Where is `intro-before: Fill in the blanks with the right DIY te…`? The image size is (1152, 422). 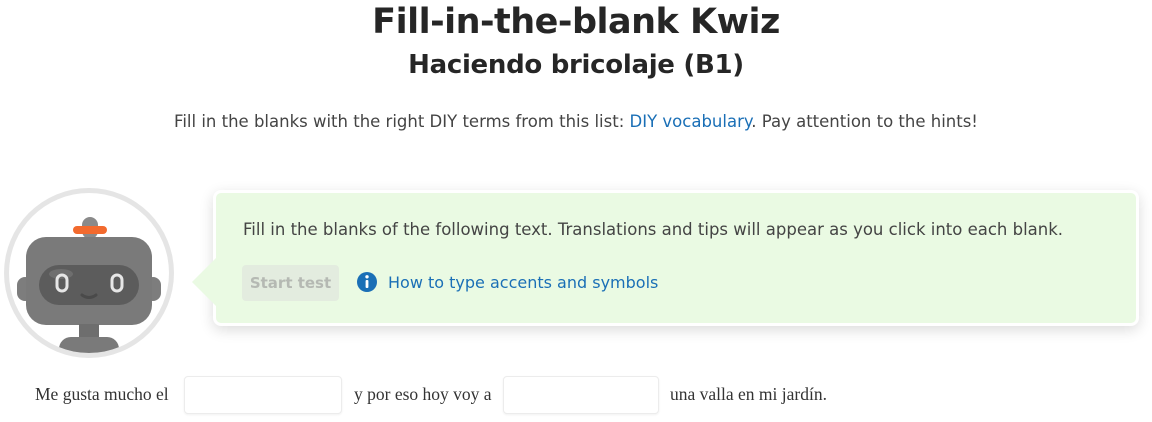 intro-before: Fill in the blanks with the right DIY te… is located at coordinates (402, 121).